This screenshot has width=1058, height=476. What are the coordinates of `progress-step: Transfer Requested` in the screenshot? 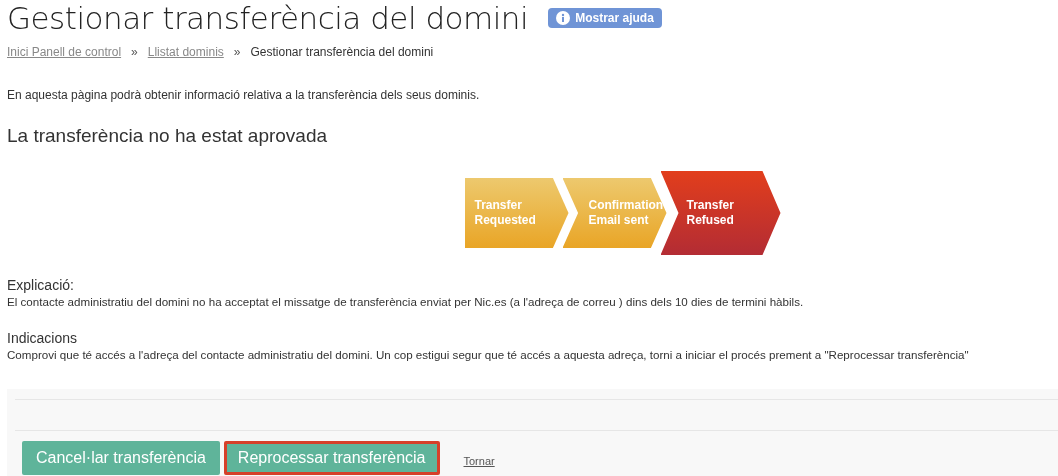 It's located at (516, 213).